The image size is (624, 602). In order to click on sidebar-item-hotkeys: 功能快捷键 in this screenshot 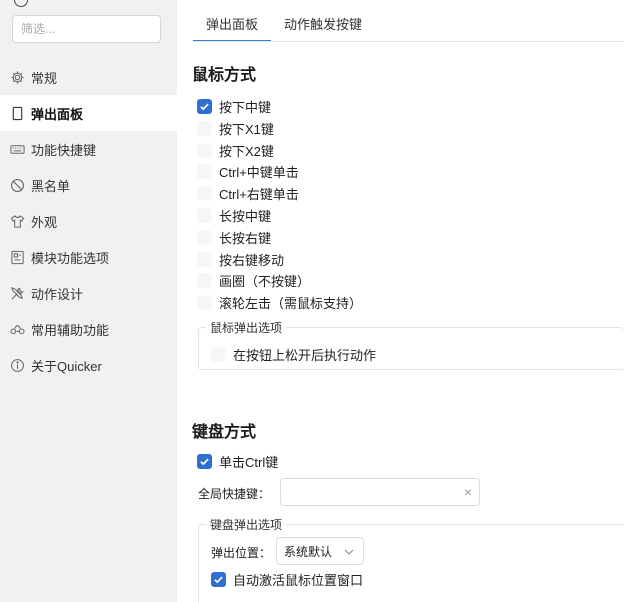, I will do `click(88, 149)`.